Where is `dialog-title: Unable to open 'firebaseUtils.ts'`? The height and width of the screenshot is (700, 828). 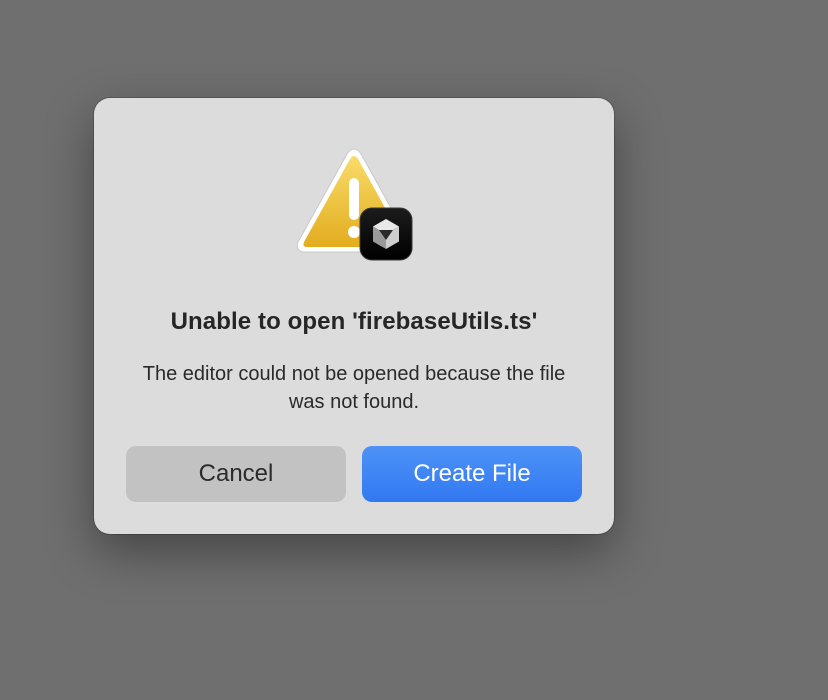
dialog-title: Unable to open 'firebaseUtils.ts' is located at coordinates (354, 321).